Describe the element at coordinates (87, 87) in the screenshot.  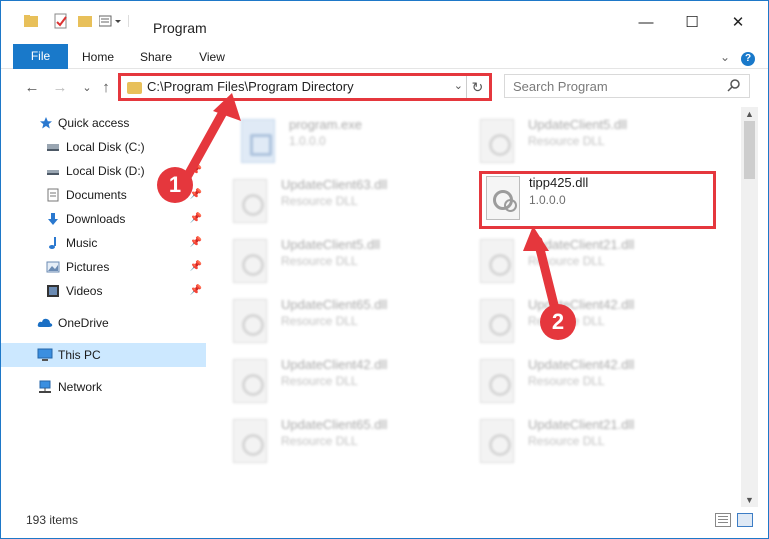
I see `recent-locations-button: ⌄` at that location.